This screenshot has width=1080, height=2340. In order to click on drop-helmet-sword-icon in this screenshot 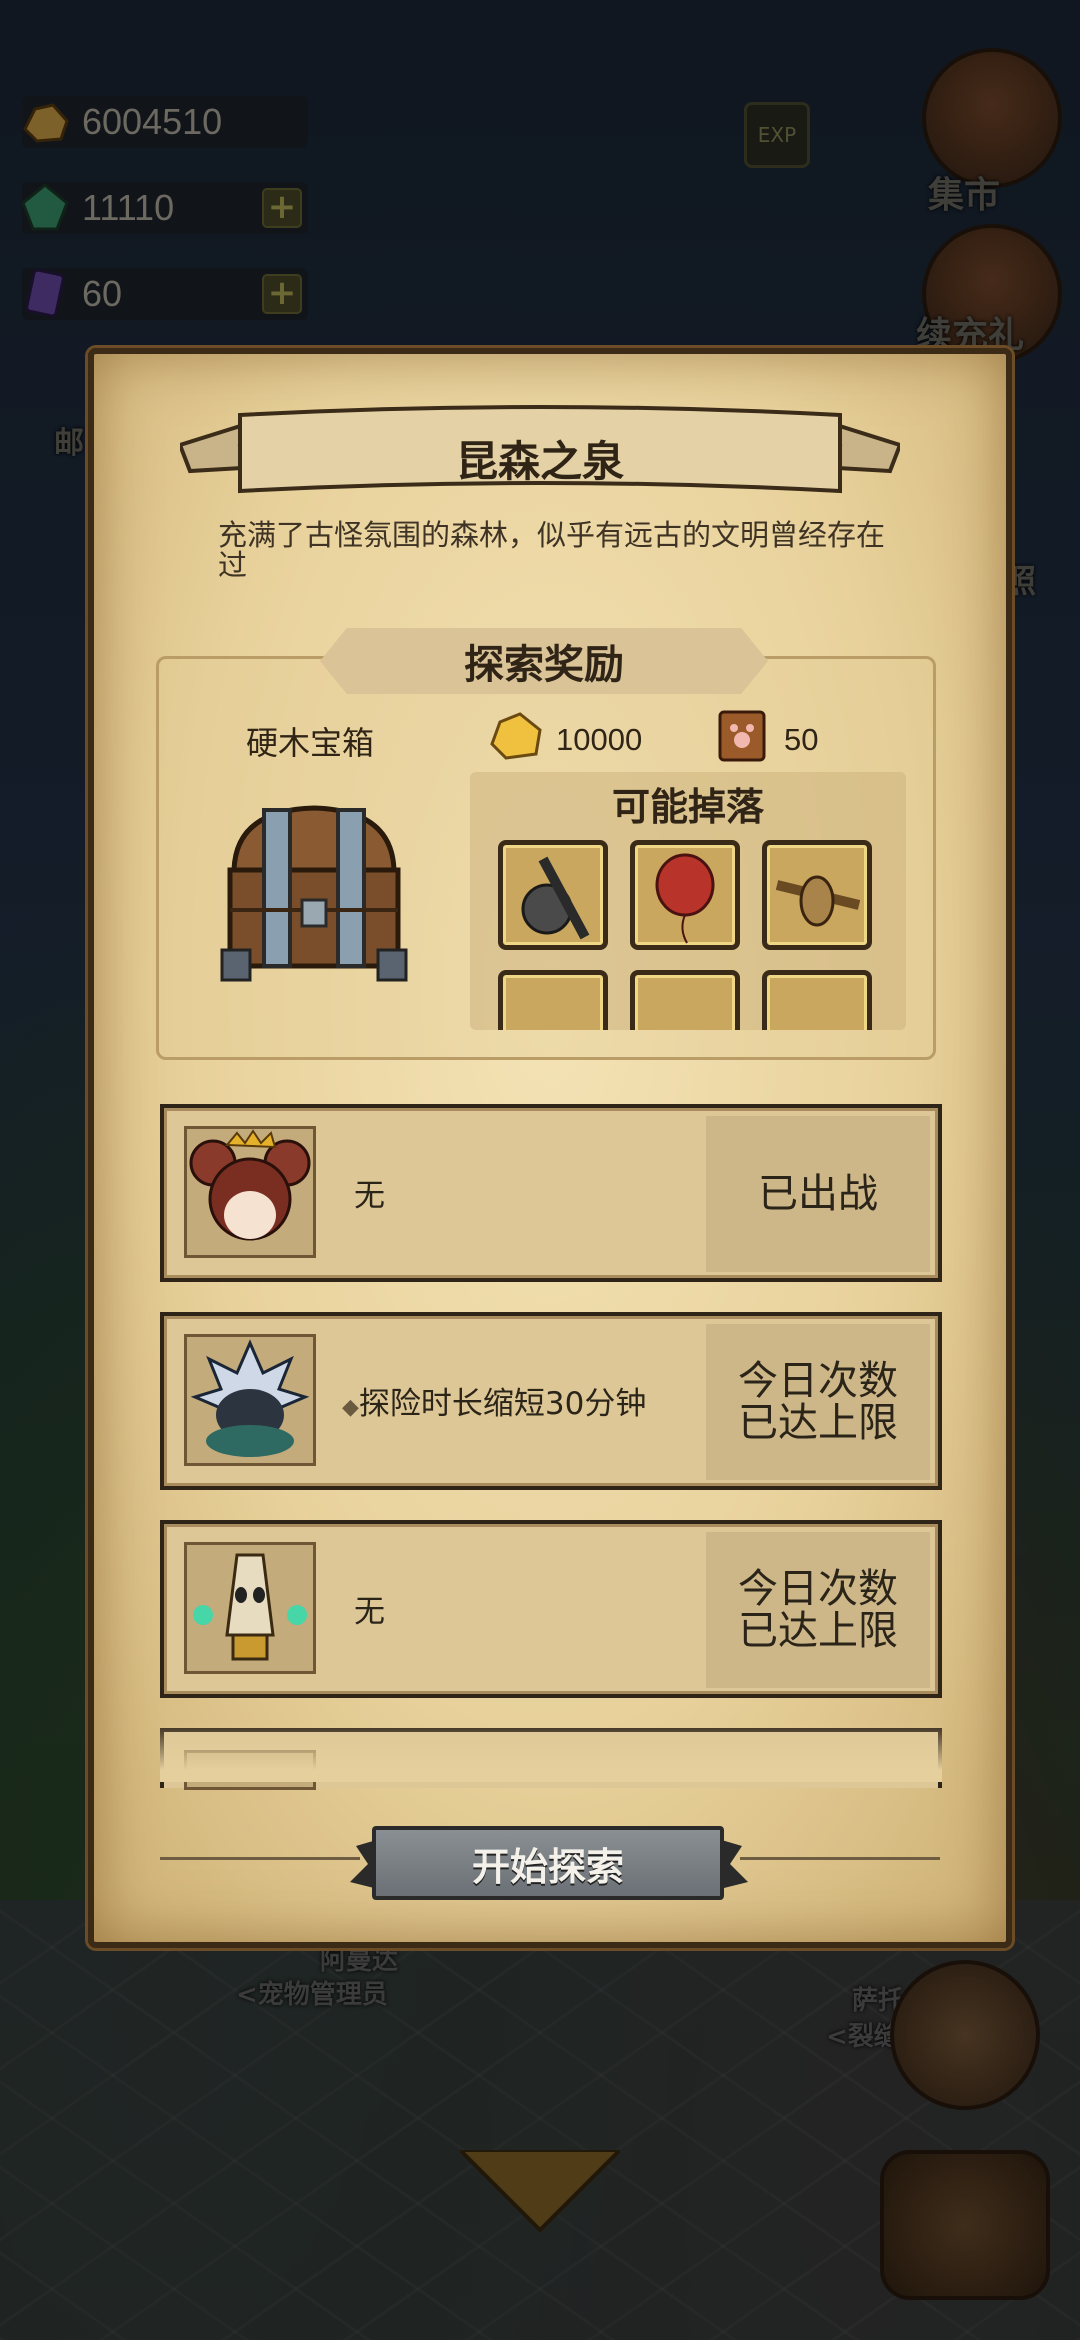, I will do `click(553, 895)`.